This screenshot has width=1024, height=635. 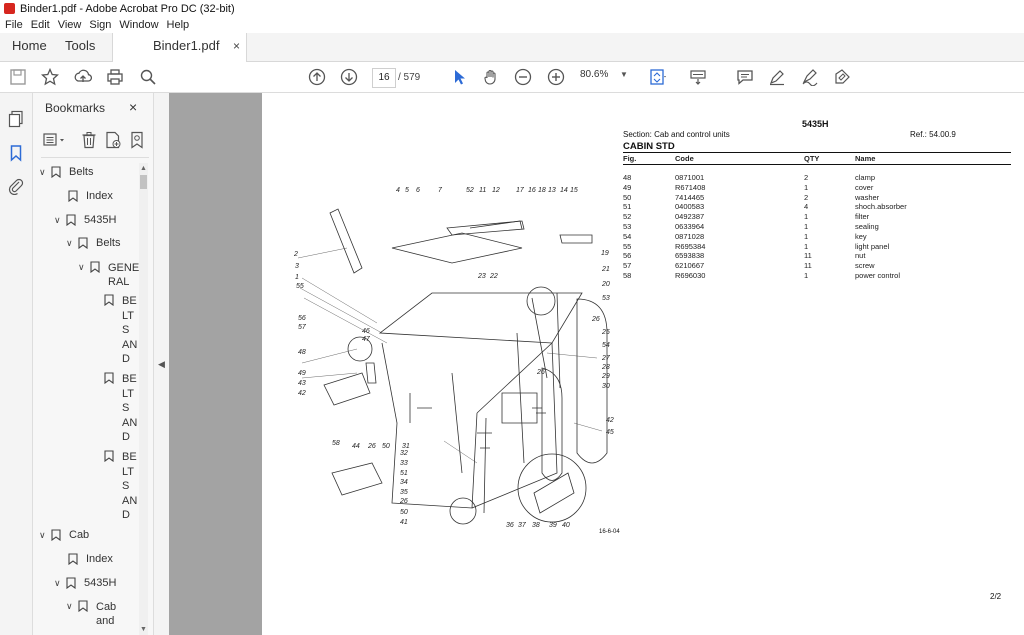 I want to click on cell-code: 0871028, so click(x=690, y=236).